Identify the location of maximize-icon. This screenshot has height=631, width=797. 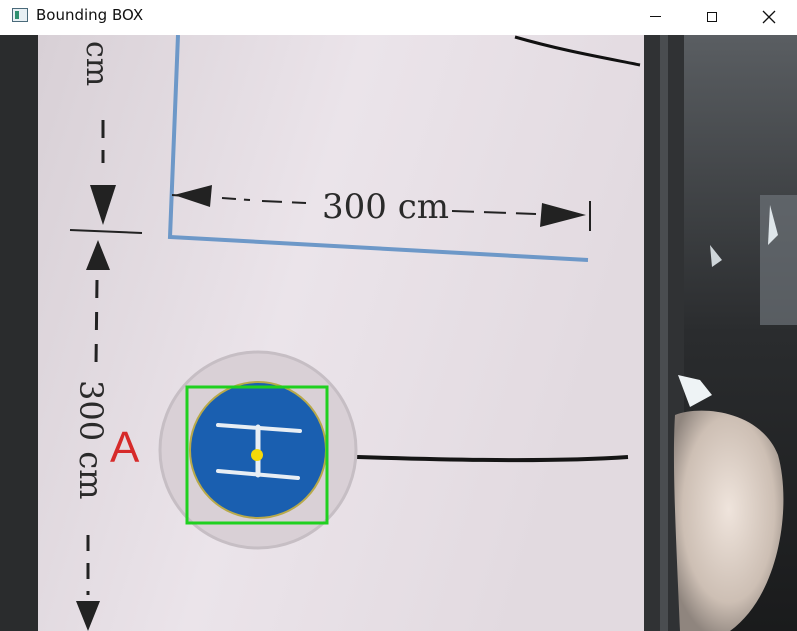
(712, 16).